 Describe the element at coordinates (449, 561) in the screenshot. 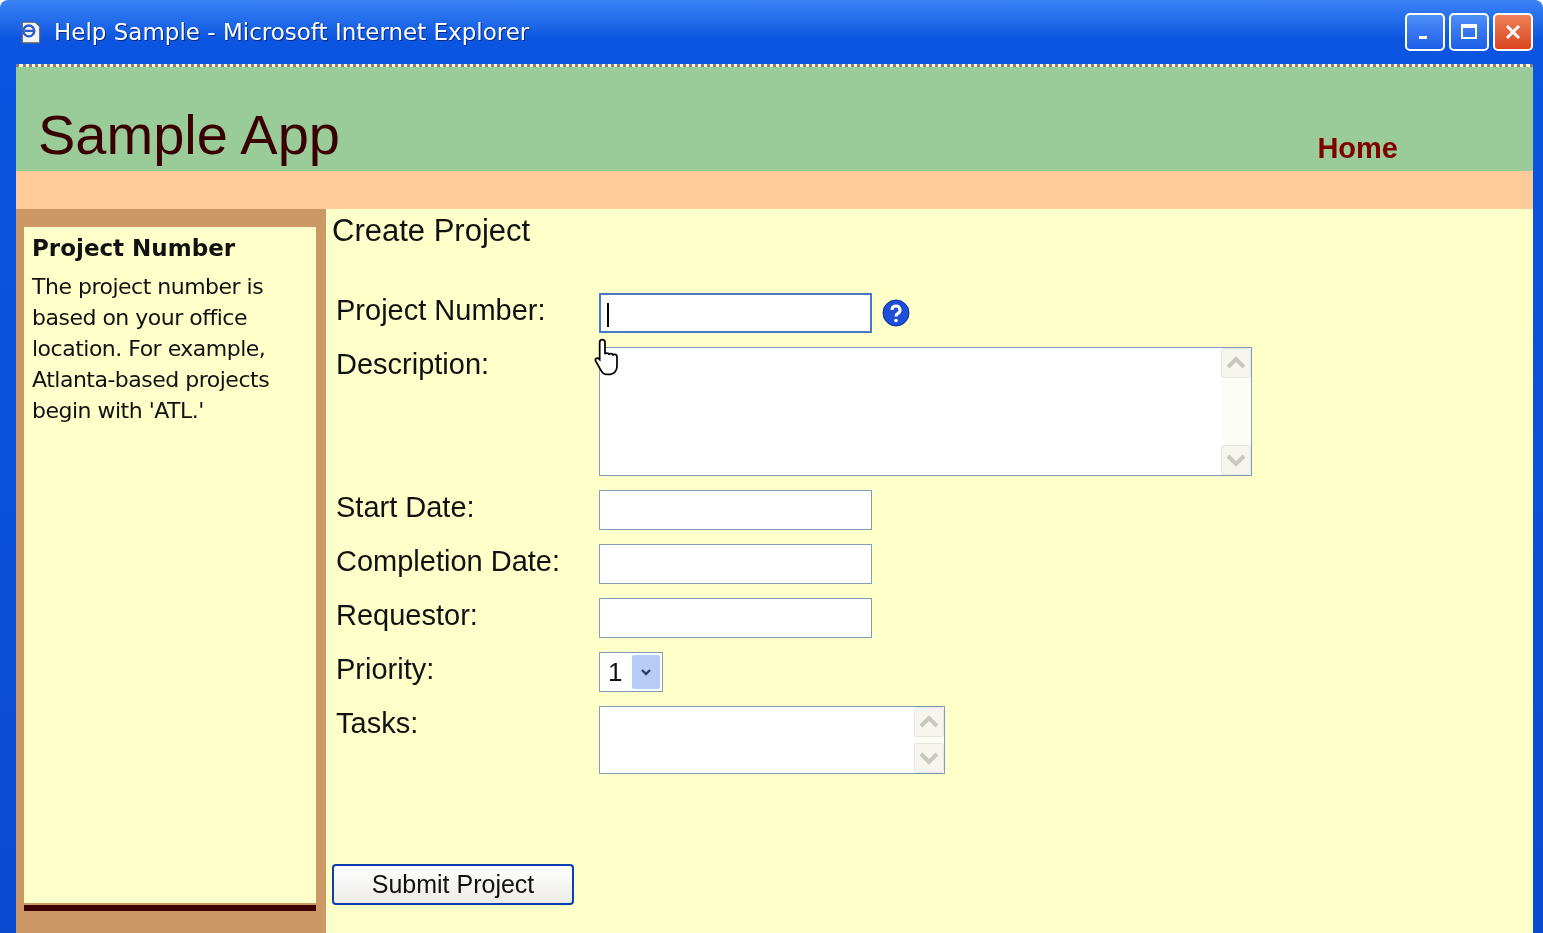

I see `field-label: Completion Date:` at that location.